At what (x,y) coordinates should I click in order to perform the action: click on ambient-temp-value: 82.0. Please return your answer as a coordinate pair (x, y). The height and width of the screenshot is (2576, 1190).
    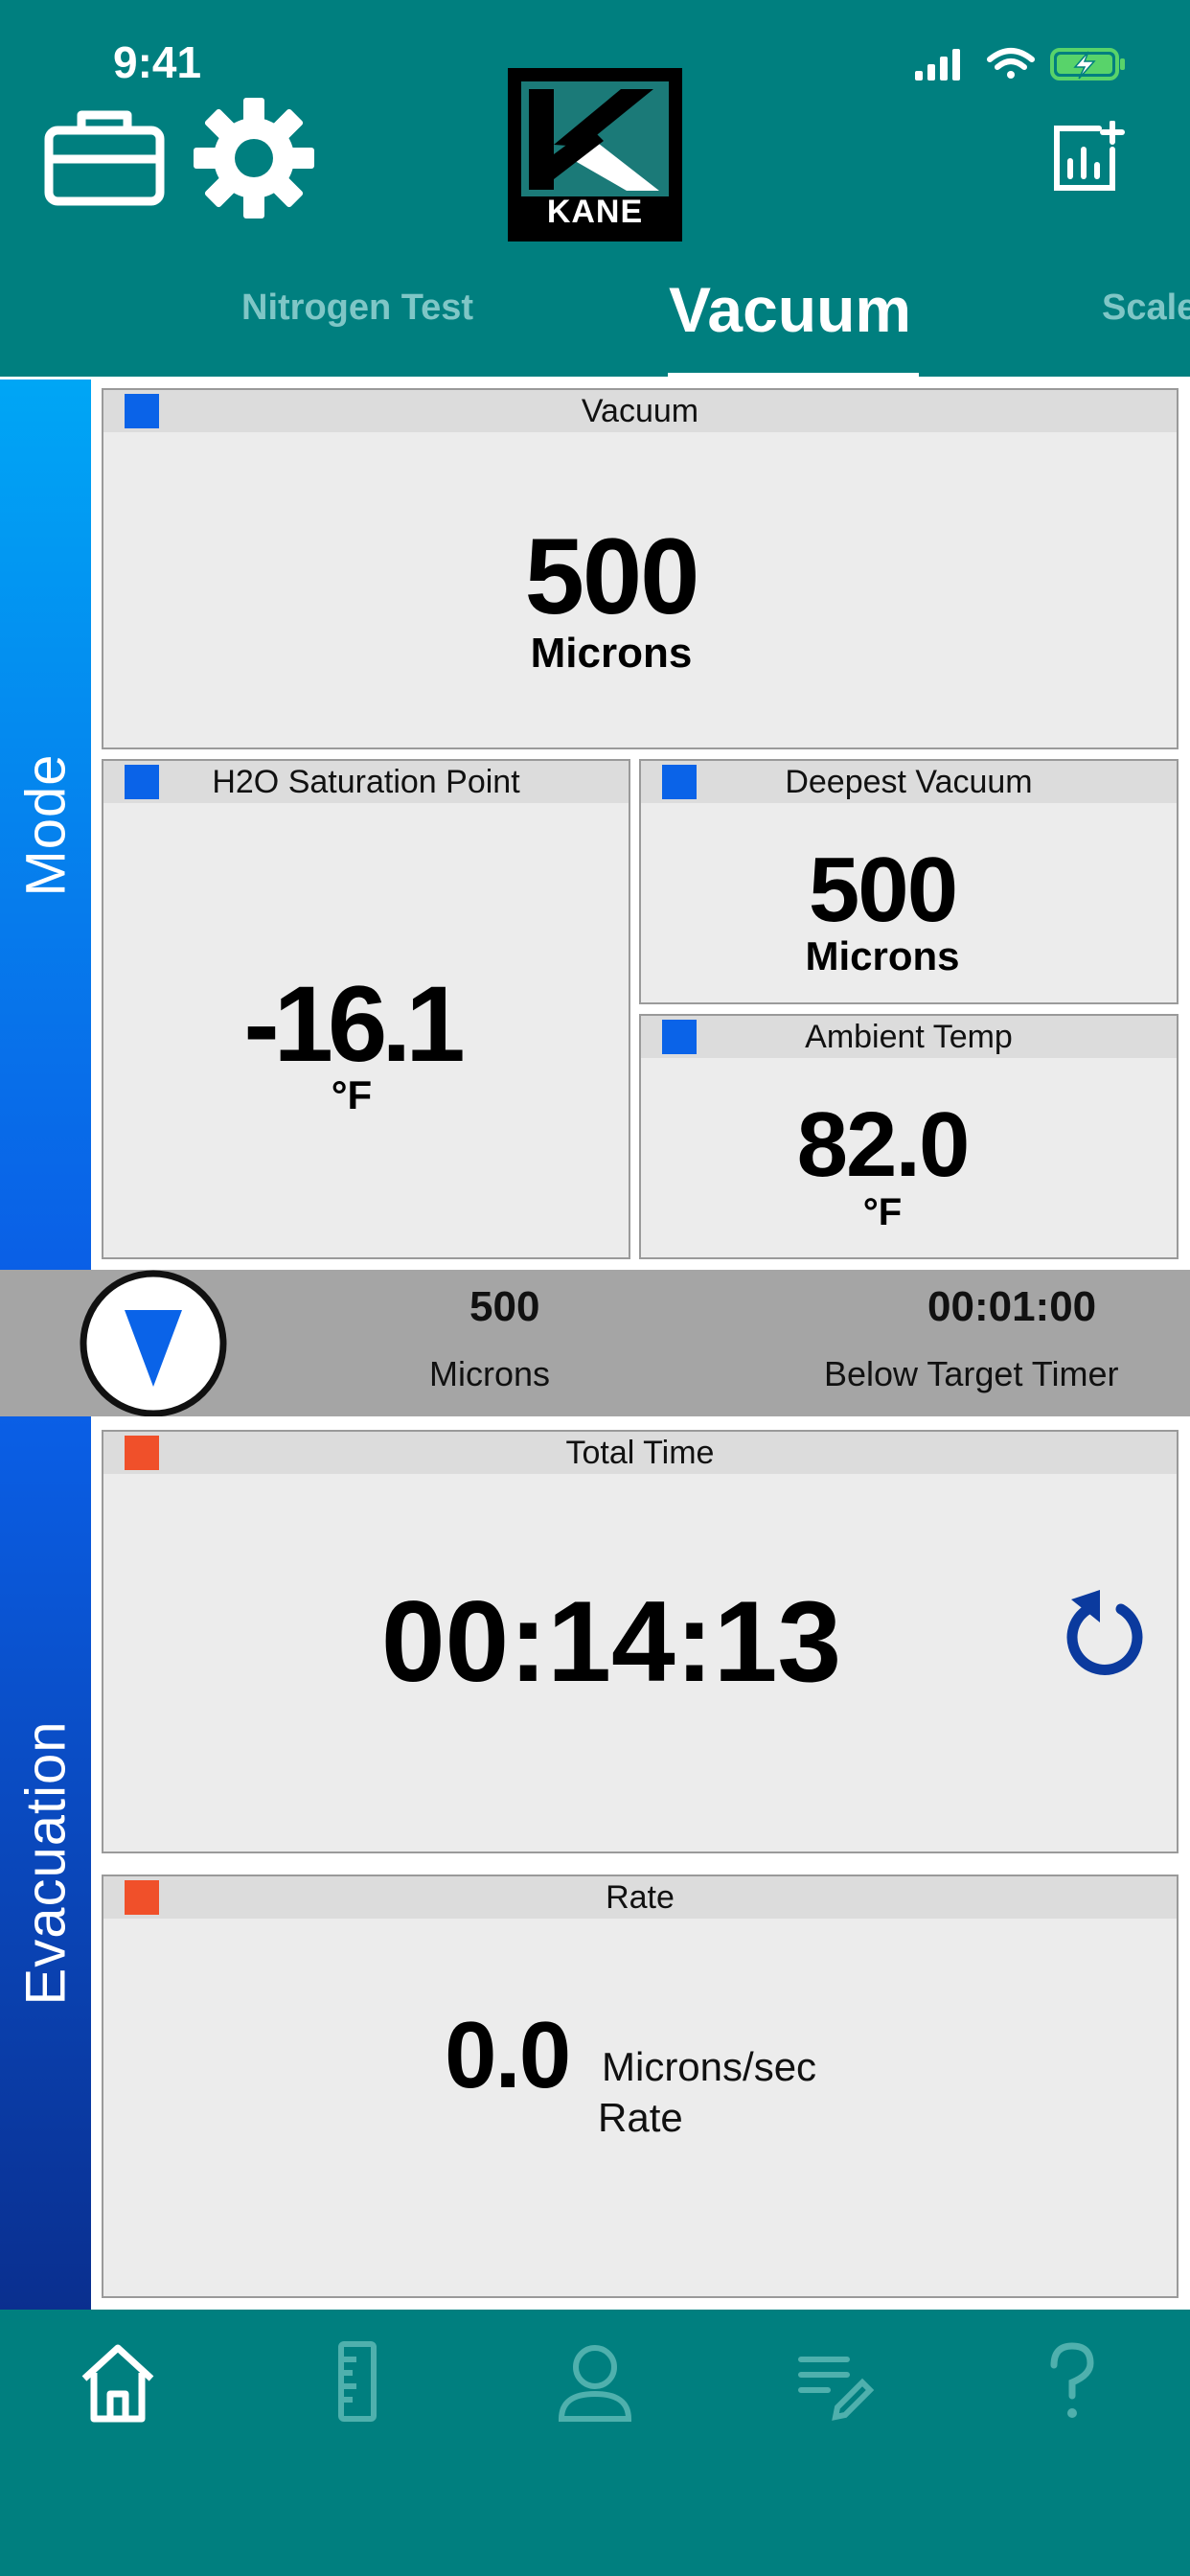
    Looking at the image, I should click on (884, 1144).